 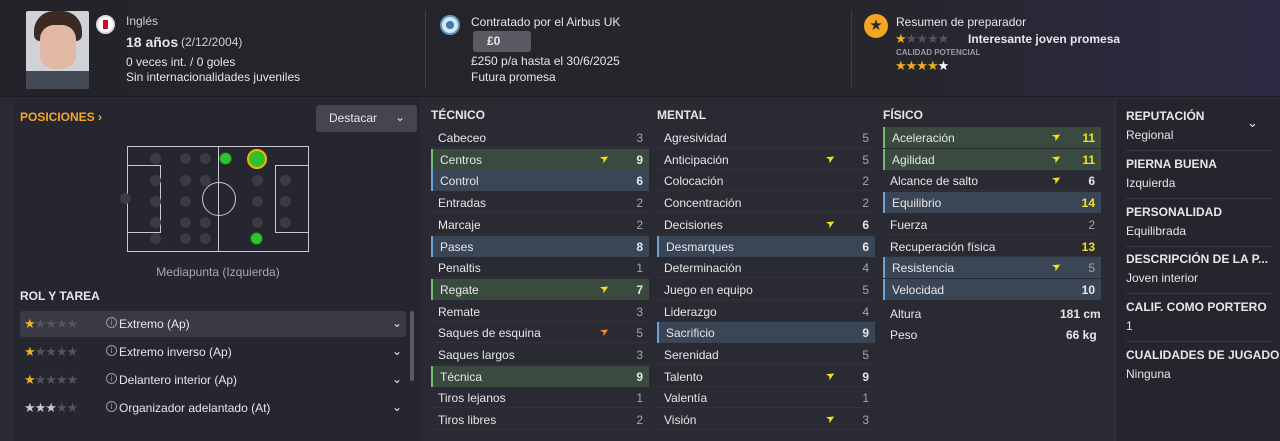 What do you see at coordinates (459, 268) in the screenshot?
I see `attribute-name: Penaltis` at bounding box center [459, 268].